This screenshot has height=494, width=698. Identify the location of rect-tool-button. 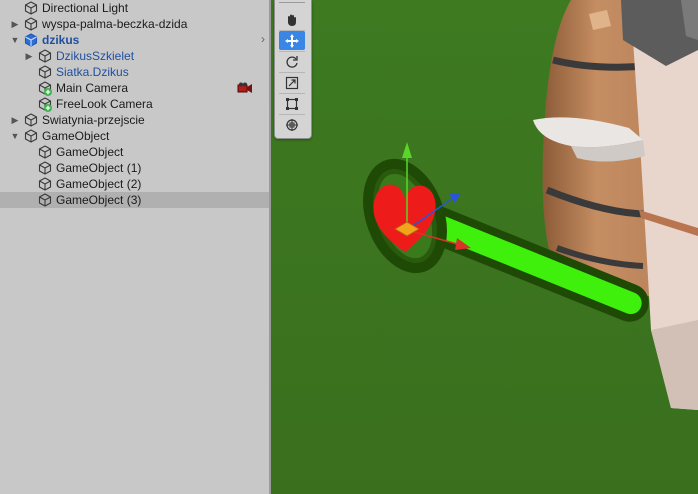
(292, 103).